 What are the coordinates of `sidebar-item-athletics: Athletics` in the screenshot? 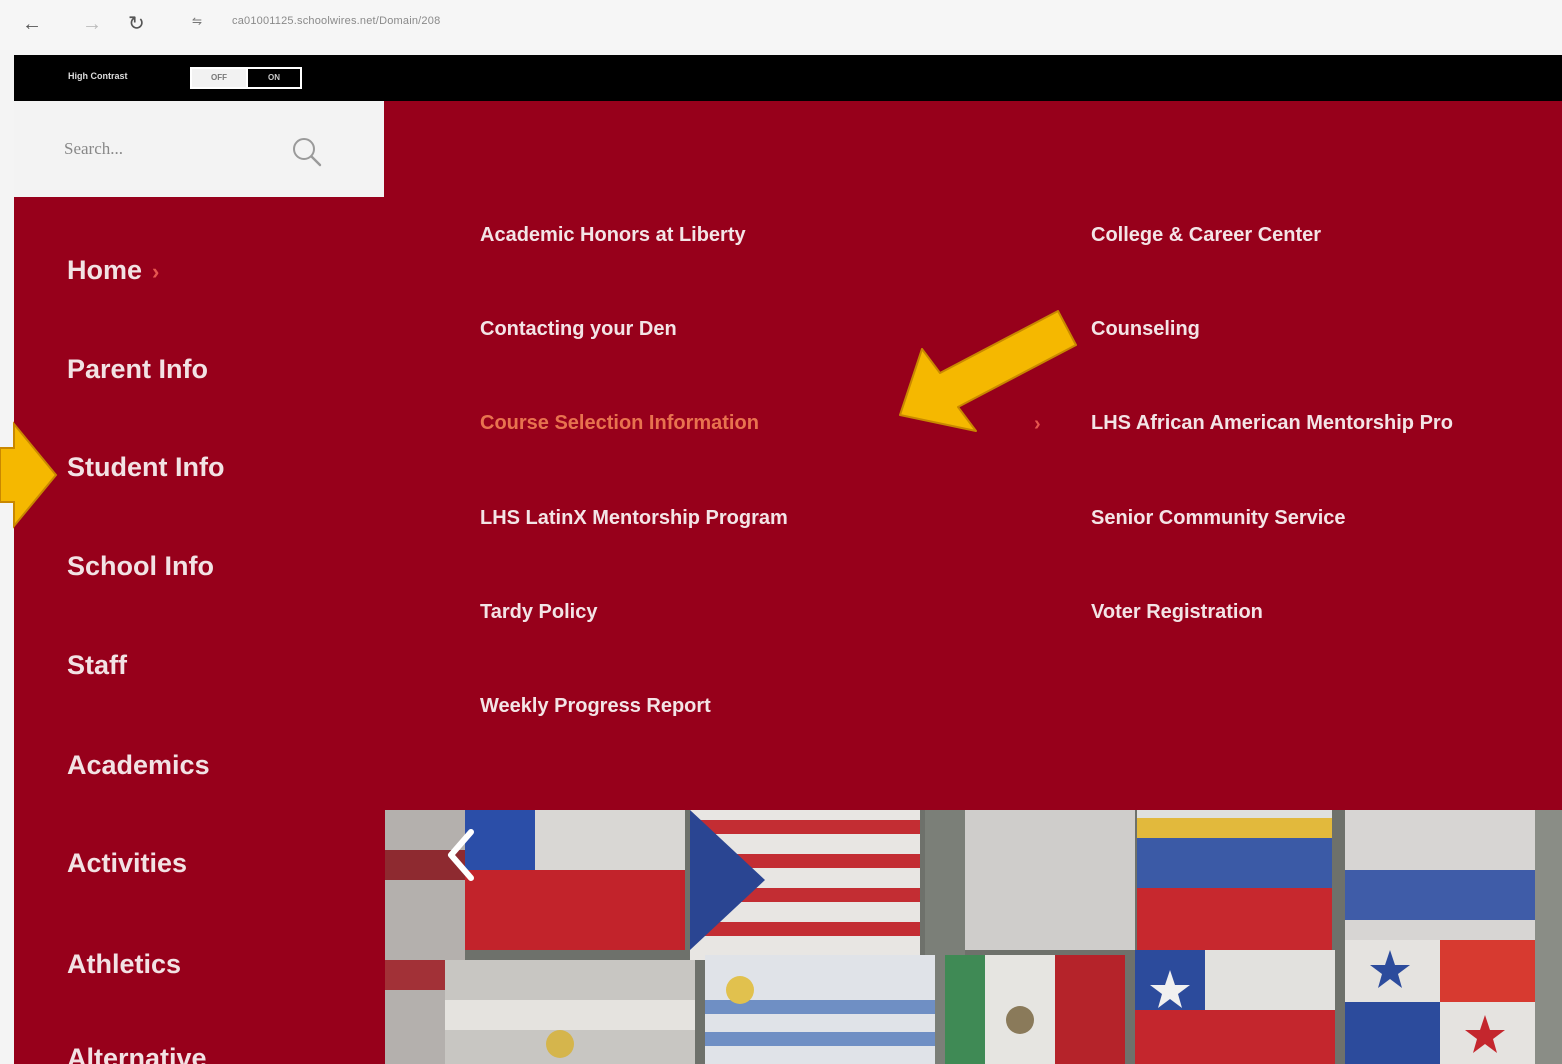 It's located at (124, 964).